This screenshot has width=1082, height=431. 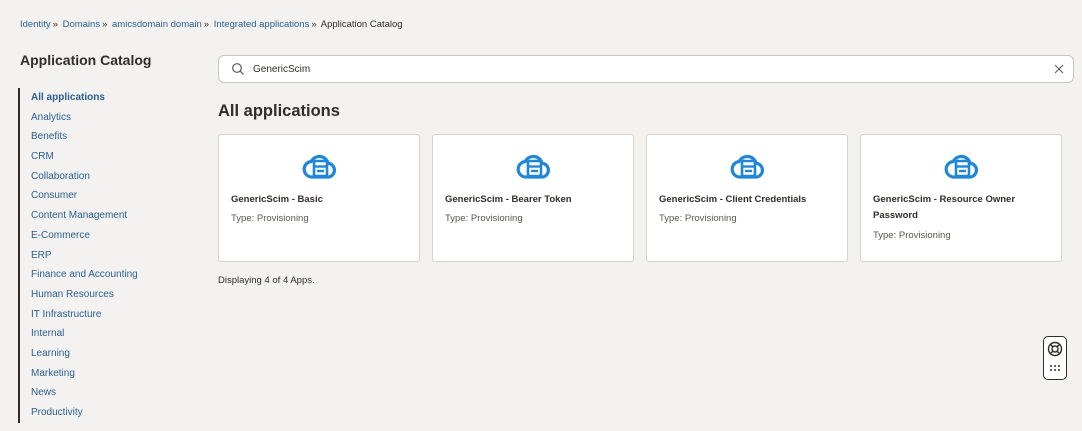 I want to click on sidebar-title: Application Catalog, so click(x=86, y=60).